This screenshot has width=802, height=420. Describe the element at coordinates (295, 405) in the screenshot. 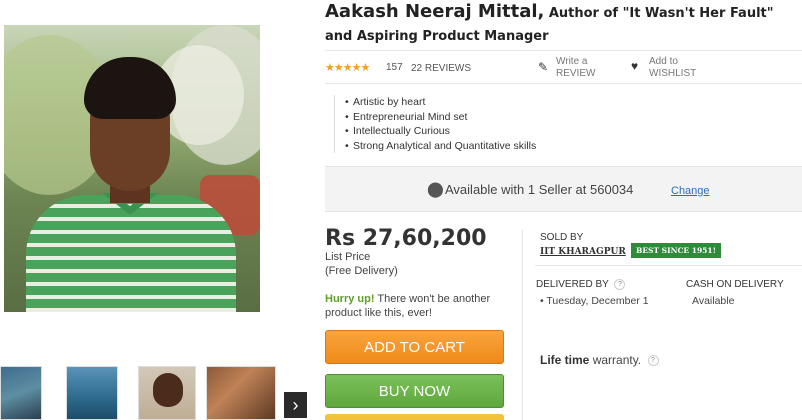

I see `thumbnail-next-arrow-icon: ›` at that location.